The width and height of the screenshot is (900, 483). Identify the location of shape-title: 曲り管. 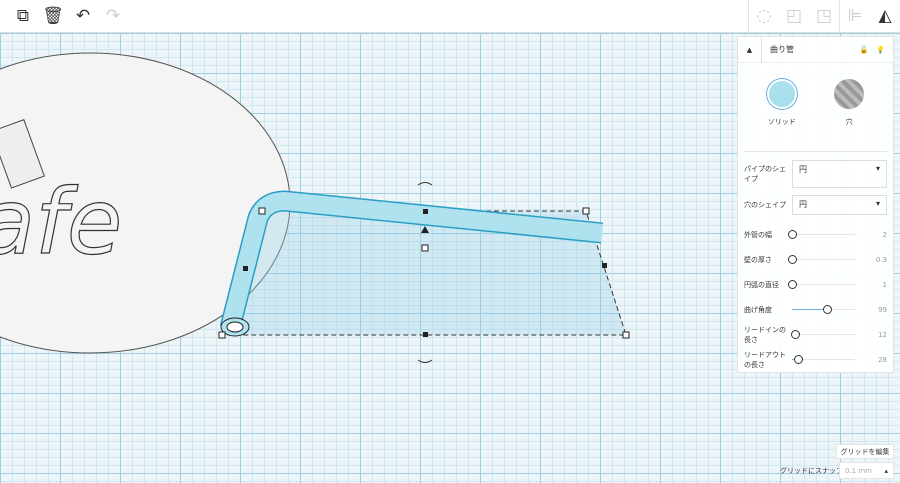
(782, 49).